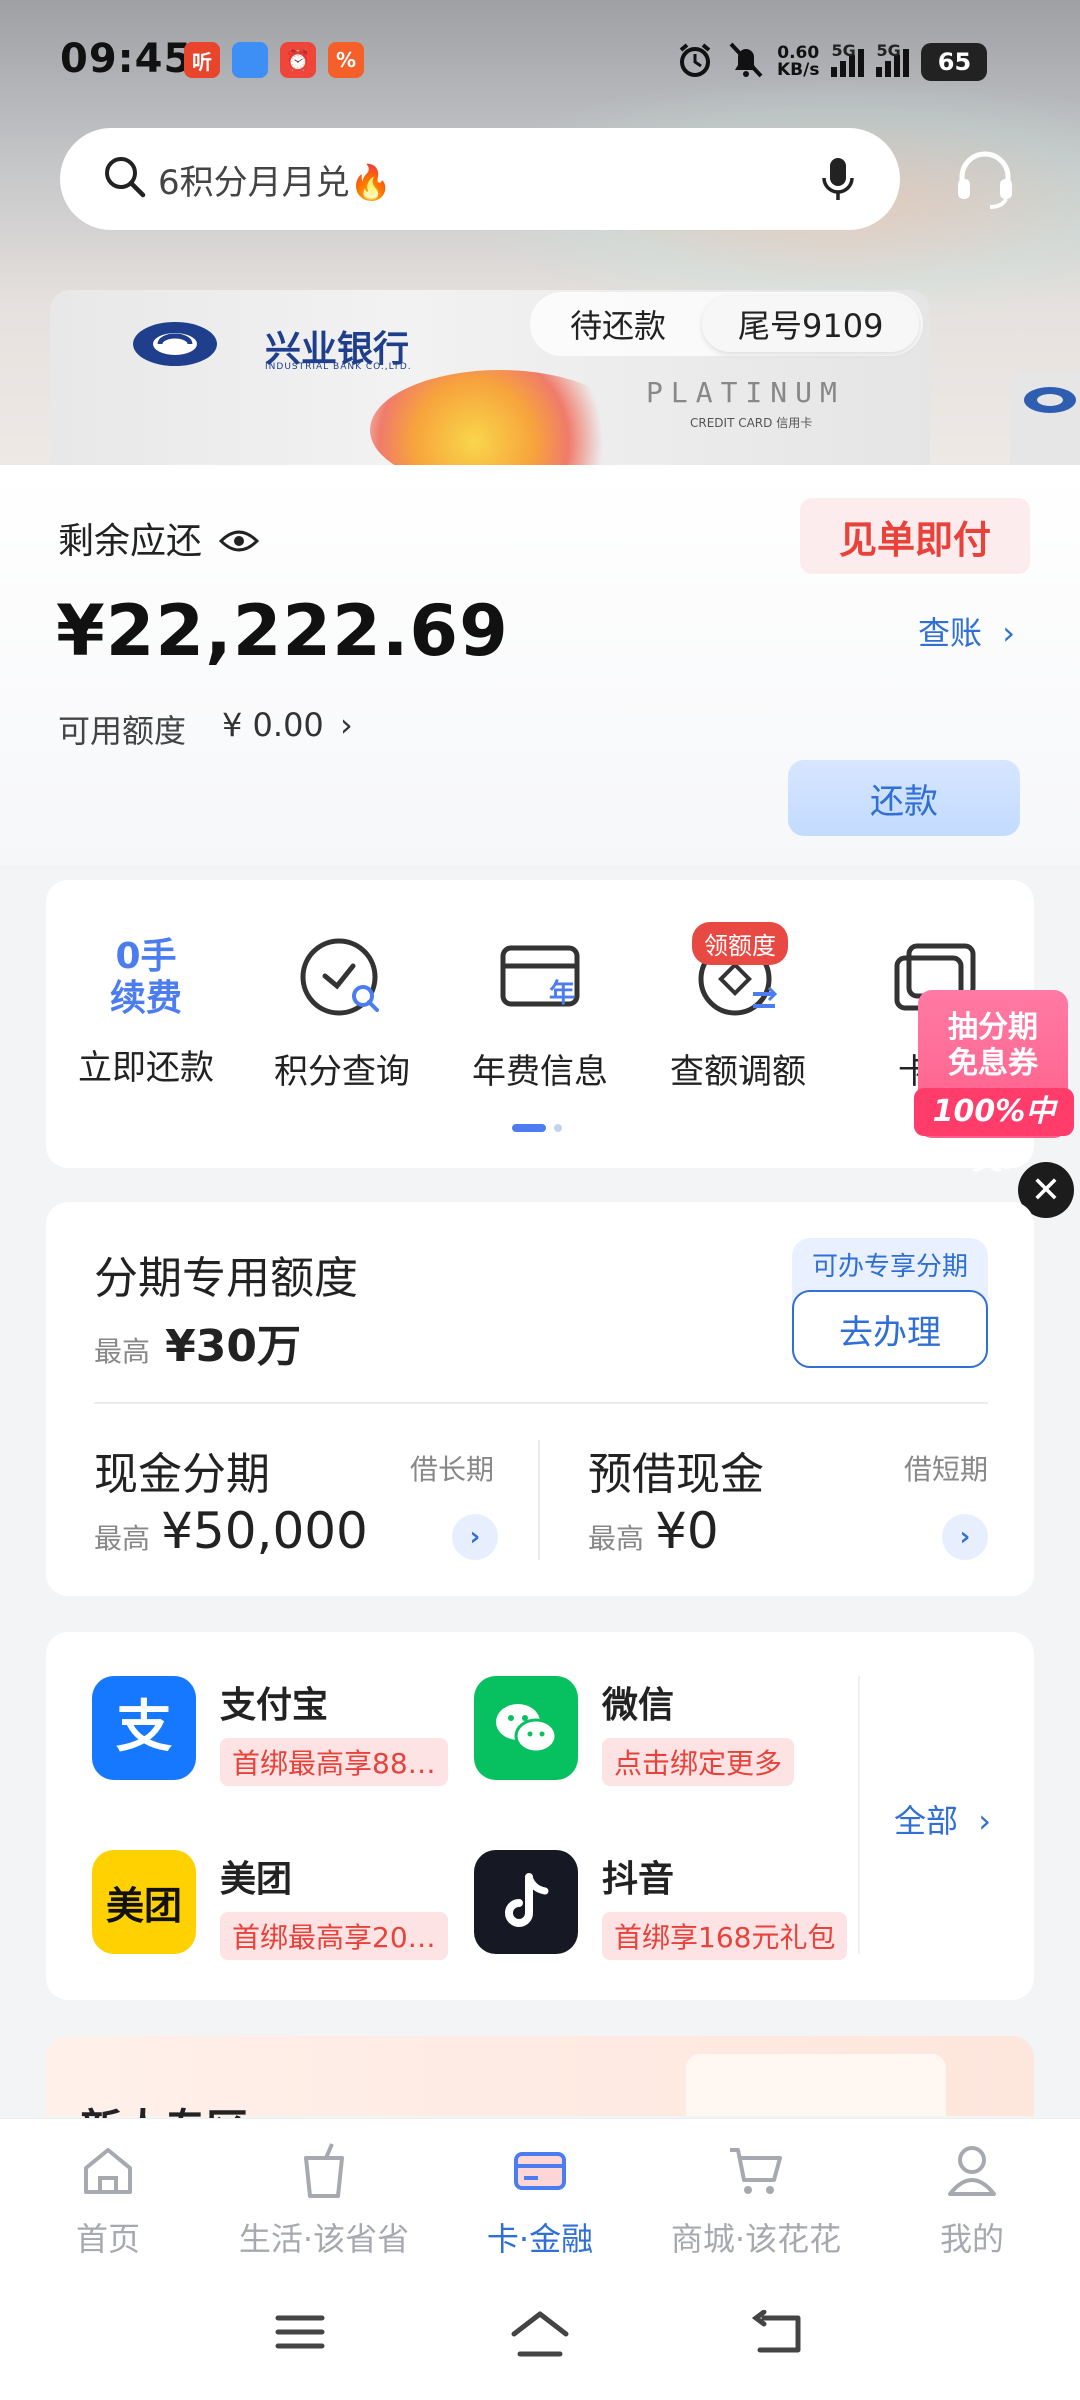 This screenshot has height=2400, width=1080. I want to click on bank-logo-icon, so click(175, 346).